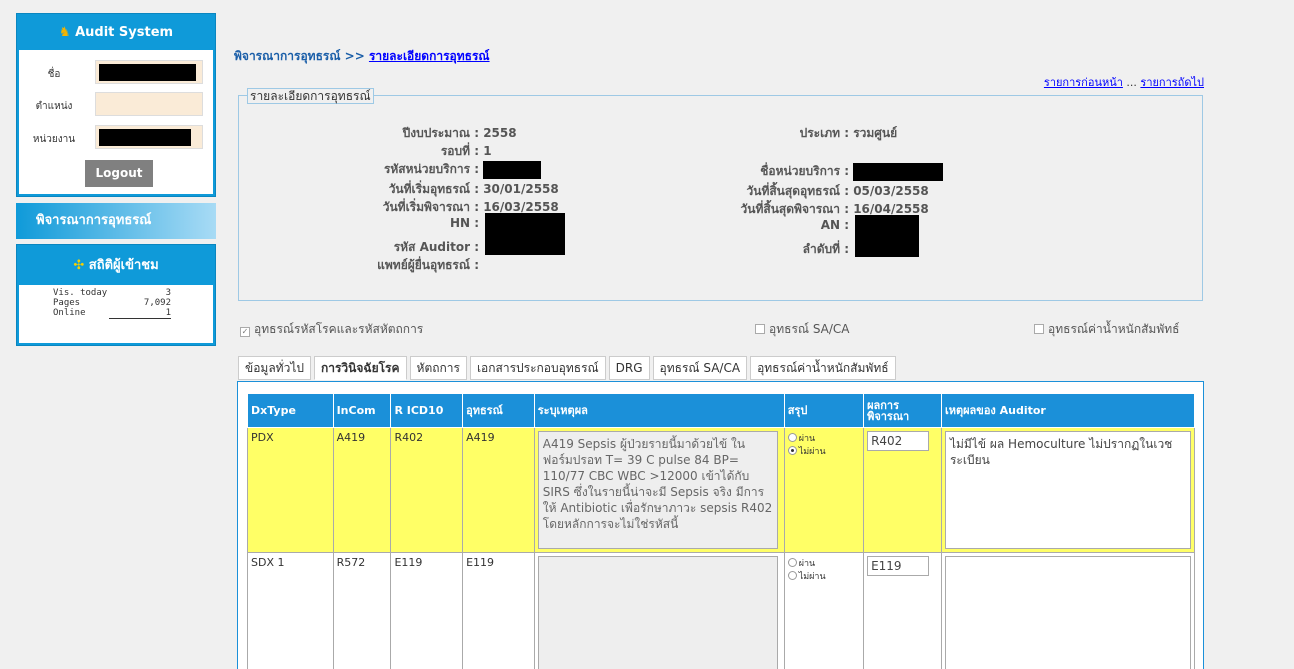  What do you see at coordinates (902, 610) in the screenshot?
I see `result-cell: E119` at bounding box center [902, 610].